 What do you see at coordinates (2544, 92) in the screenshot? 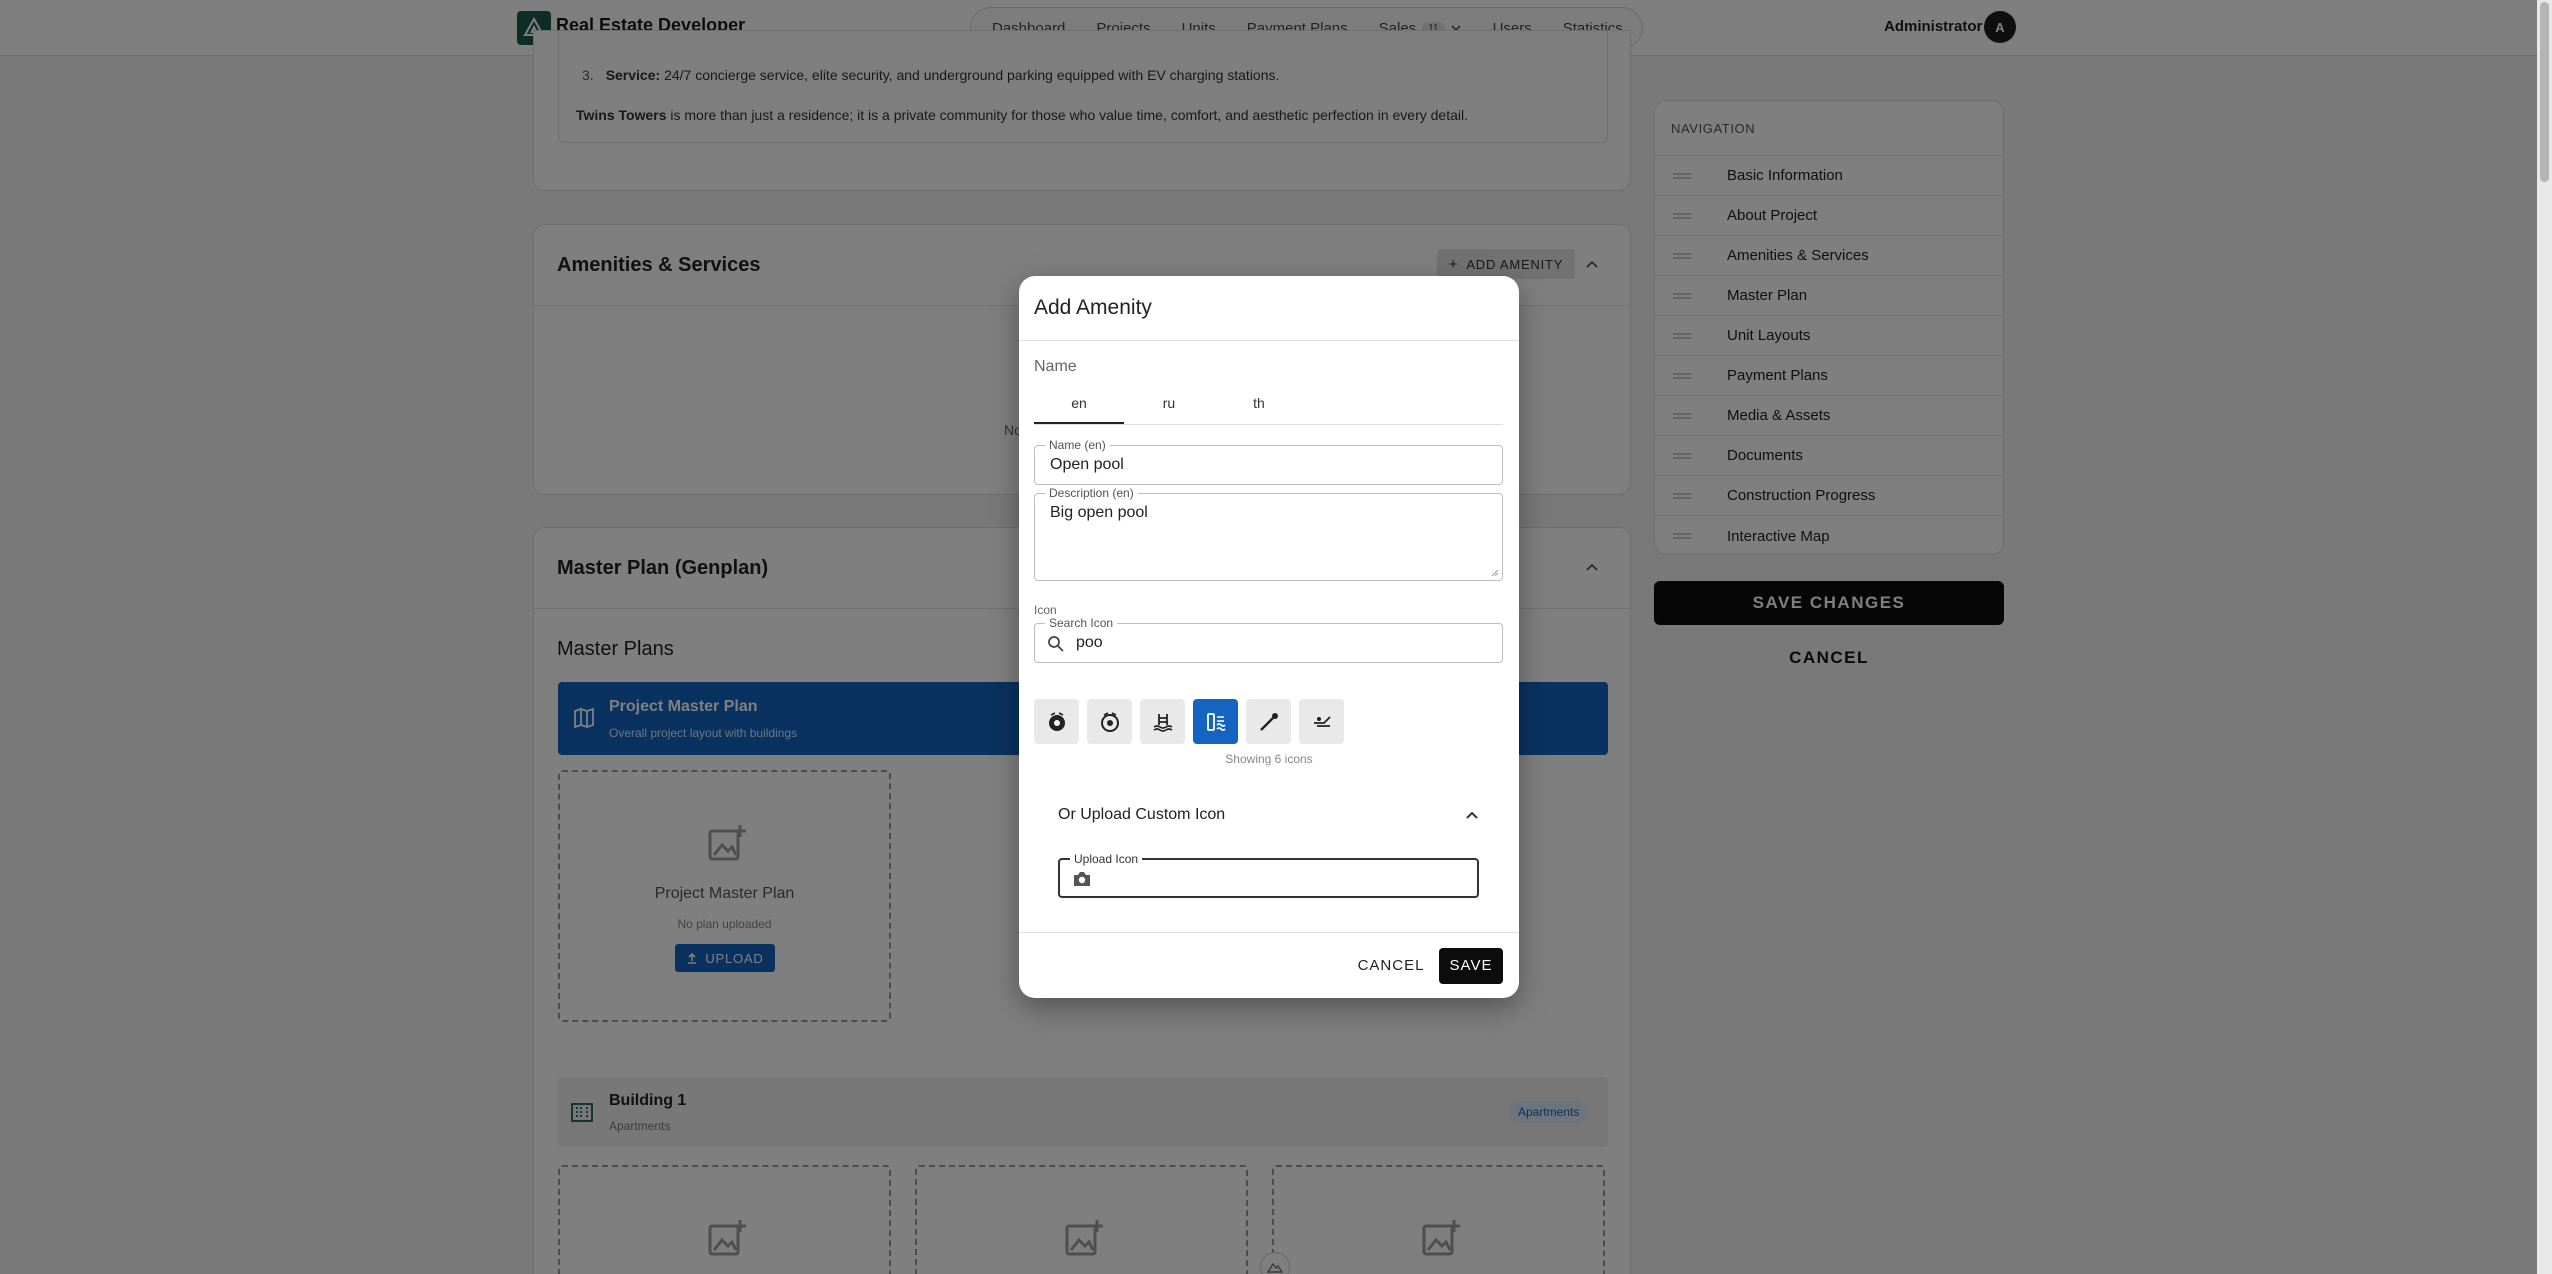
I see `scrollbar-thumb` at bounding box center [2544, 92].